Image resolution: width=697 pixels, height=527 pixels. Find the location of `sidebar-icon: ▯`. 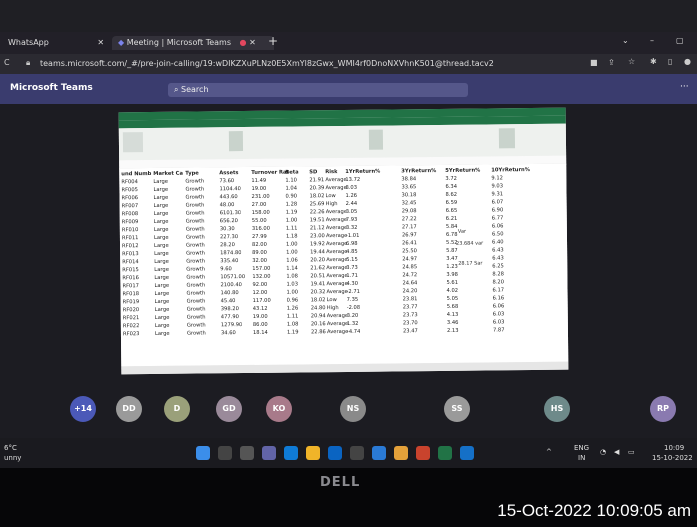

sidebar-icon: ▯ is located at coordinates (670, 61).